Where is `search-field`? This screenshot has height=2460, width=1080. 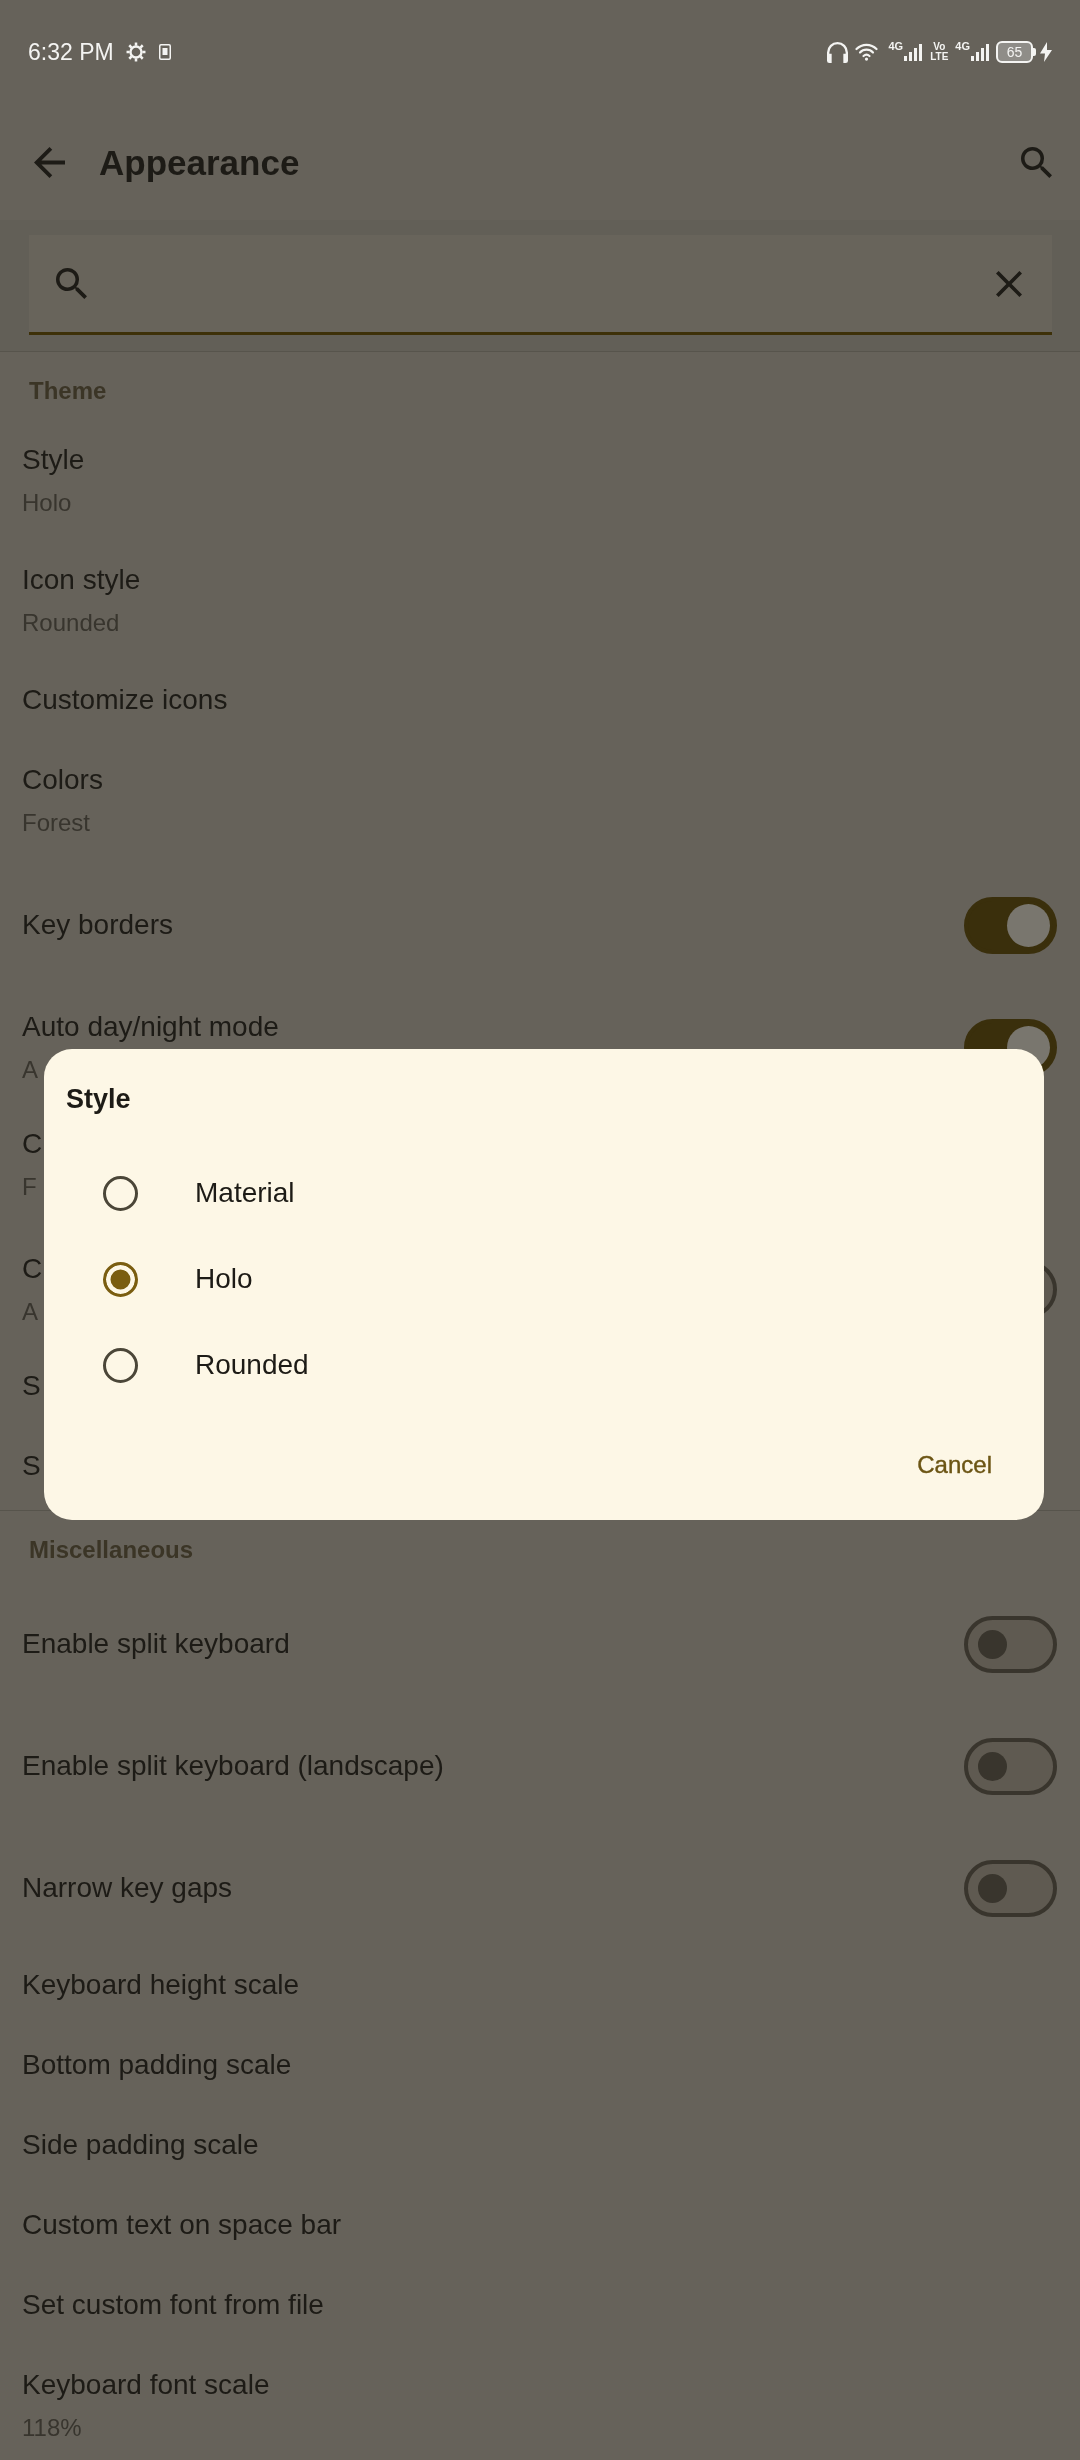 search-field is located at coordinates (540, 285).